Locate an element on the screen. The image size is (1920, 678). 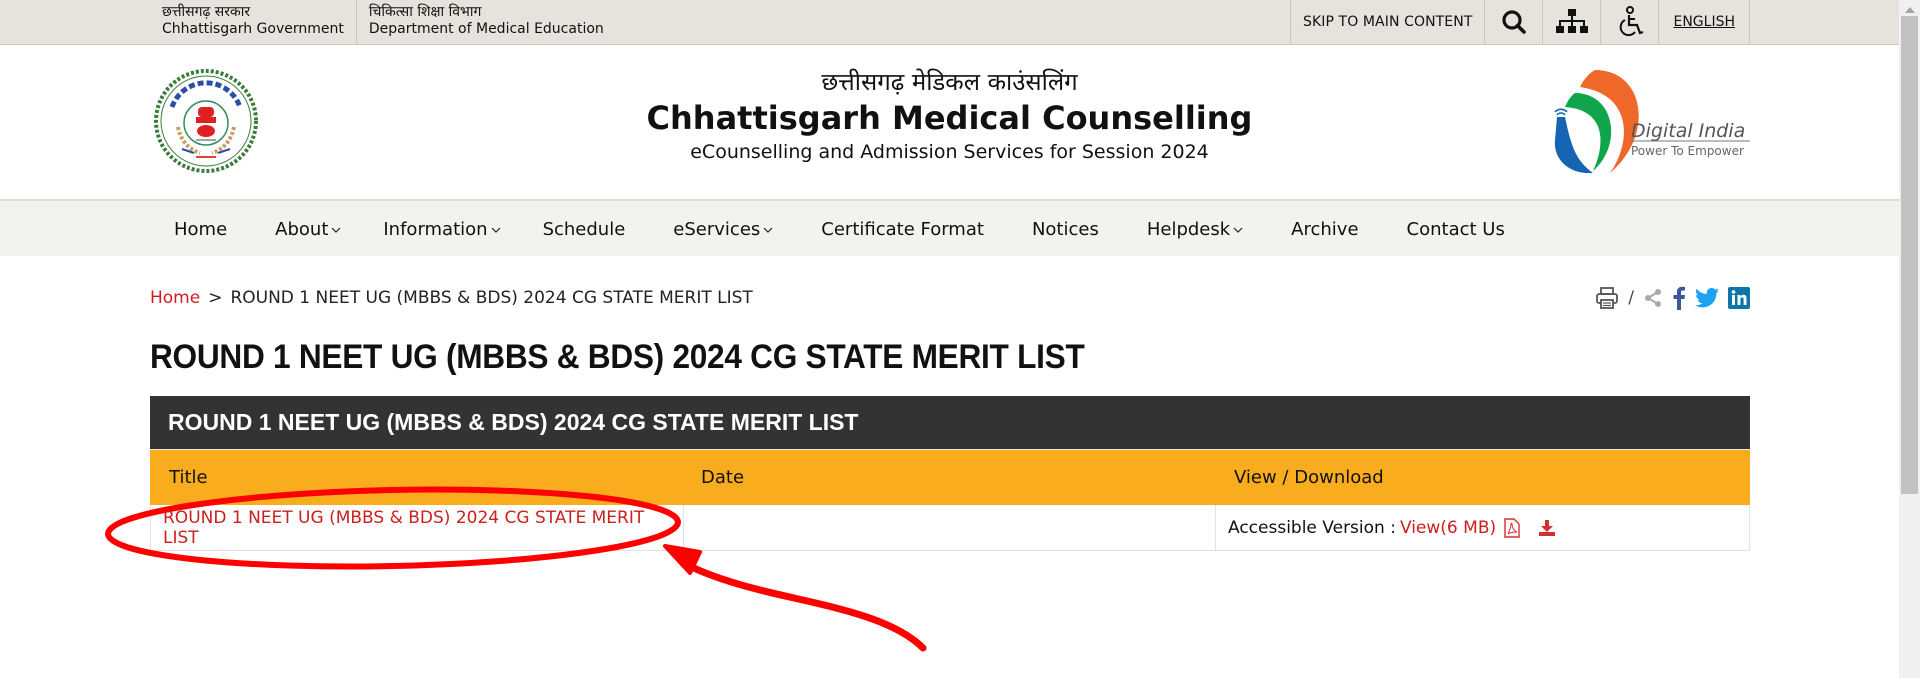
nav-item-certificate-format: Certificate Format is located at coordinates (902, 229).